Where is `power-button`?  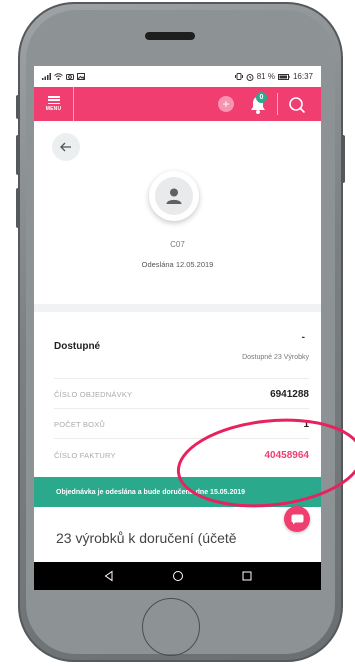
power-button is located at coordinates (343, 159).